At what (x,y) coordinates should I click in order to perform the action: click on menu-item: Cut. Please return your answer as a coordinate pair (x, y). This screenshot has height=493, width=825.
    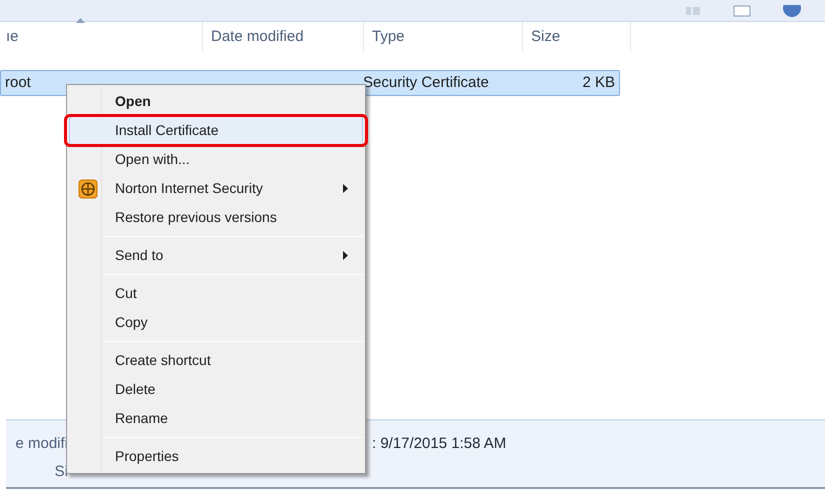
    Looking at the image, I should click on (216, 293).